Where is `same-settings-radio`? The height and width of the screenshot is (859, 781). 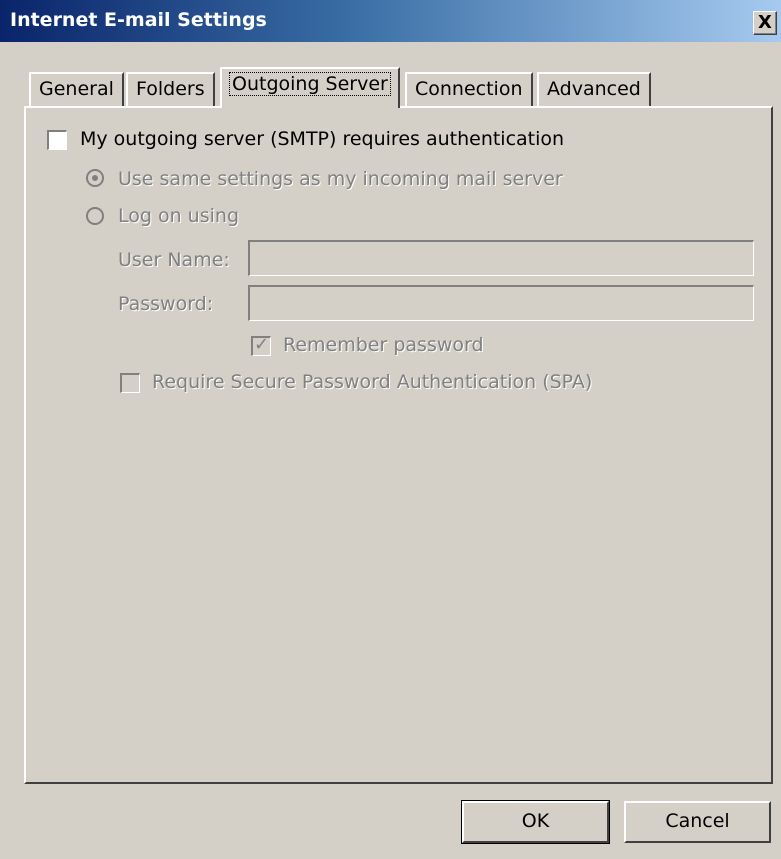
same-settings-radio is located at coordinates (95, 178).